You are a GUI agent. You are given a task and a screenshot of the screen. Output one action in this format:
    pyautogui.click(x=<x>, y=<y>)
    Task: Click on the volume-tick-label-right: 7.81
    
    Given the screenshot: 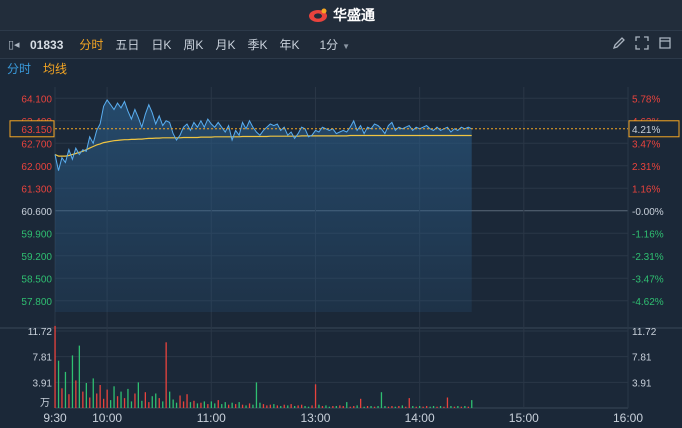 What is the action you would take?
    pyautogui.click(x=642, y=358)
    